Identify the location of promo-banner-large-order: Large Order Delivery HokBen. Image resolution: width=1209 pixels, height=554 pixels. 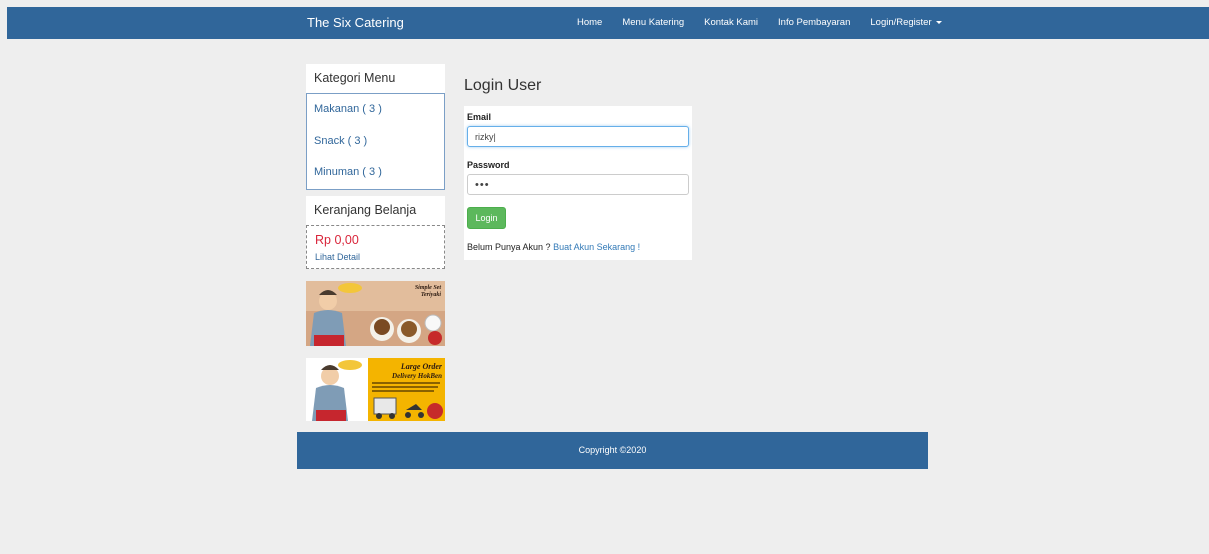
(375, 389).